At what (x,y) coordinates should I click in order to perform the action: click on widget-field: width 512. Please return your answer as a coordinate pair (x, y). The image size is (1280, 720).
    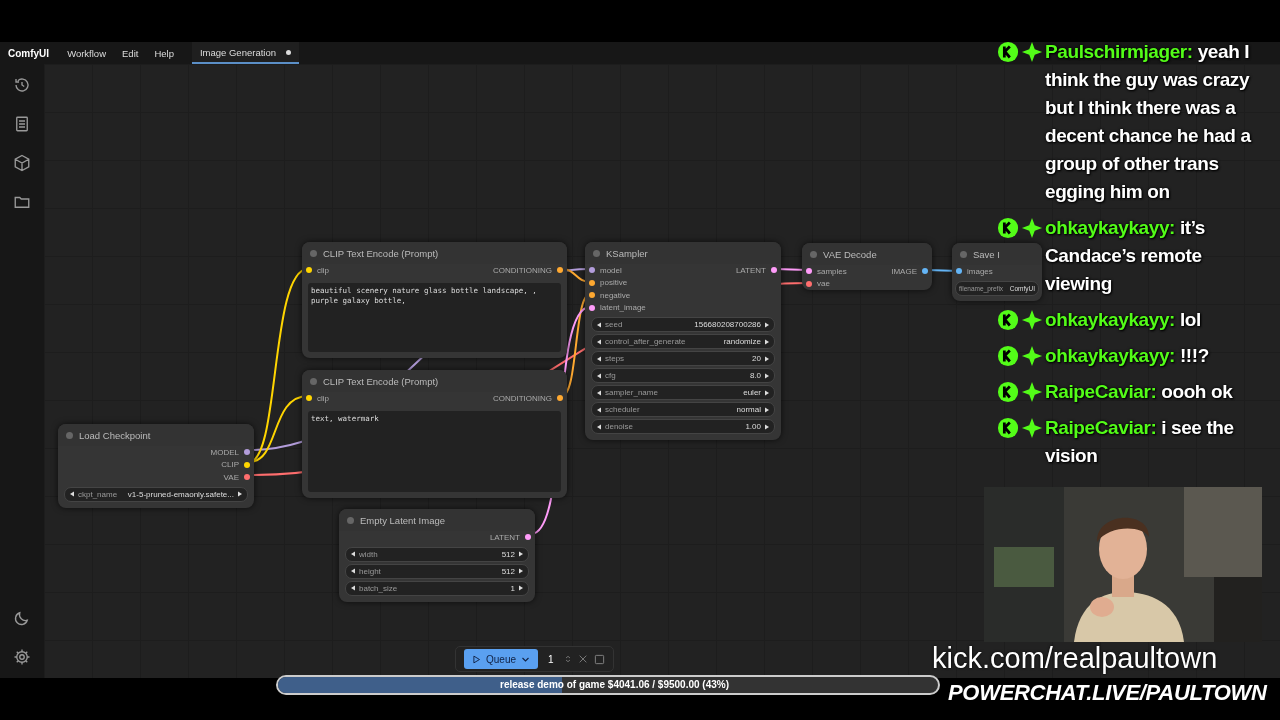
    Looking at the image, I should click on (437, 554).